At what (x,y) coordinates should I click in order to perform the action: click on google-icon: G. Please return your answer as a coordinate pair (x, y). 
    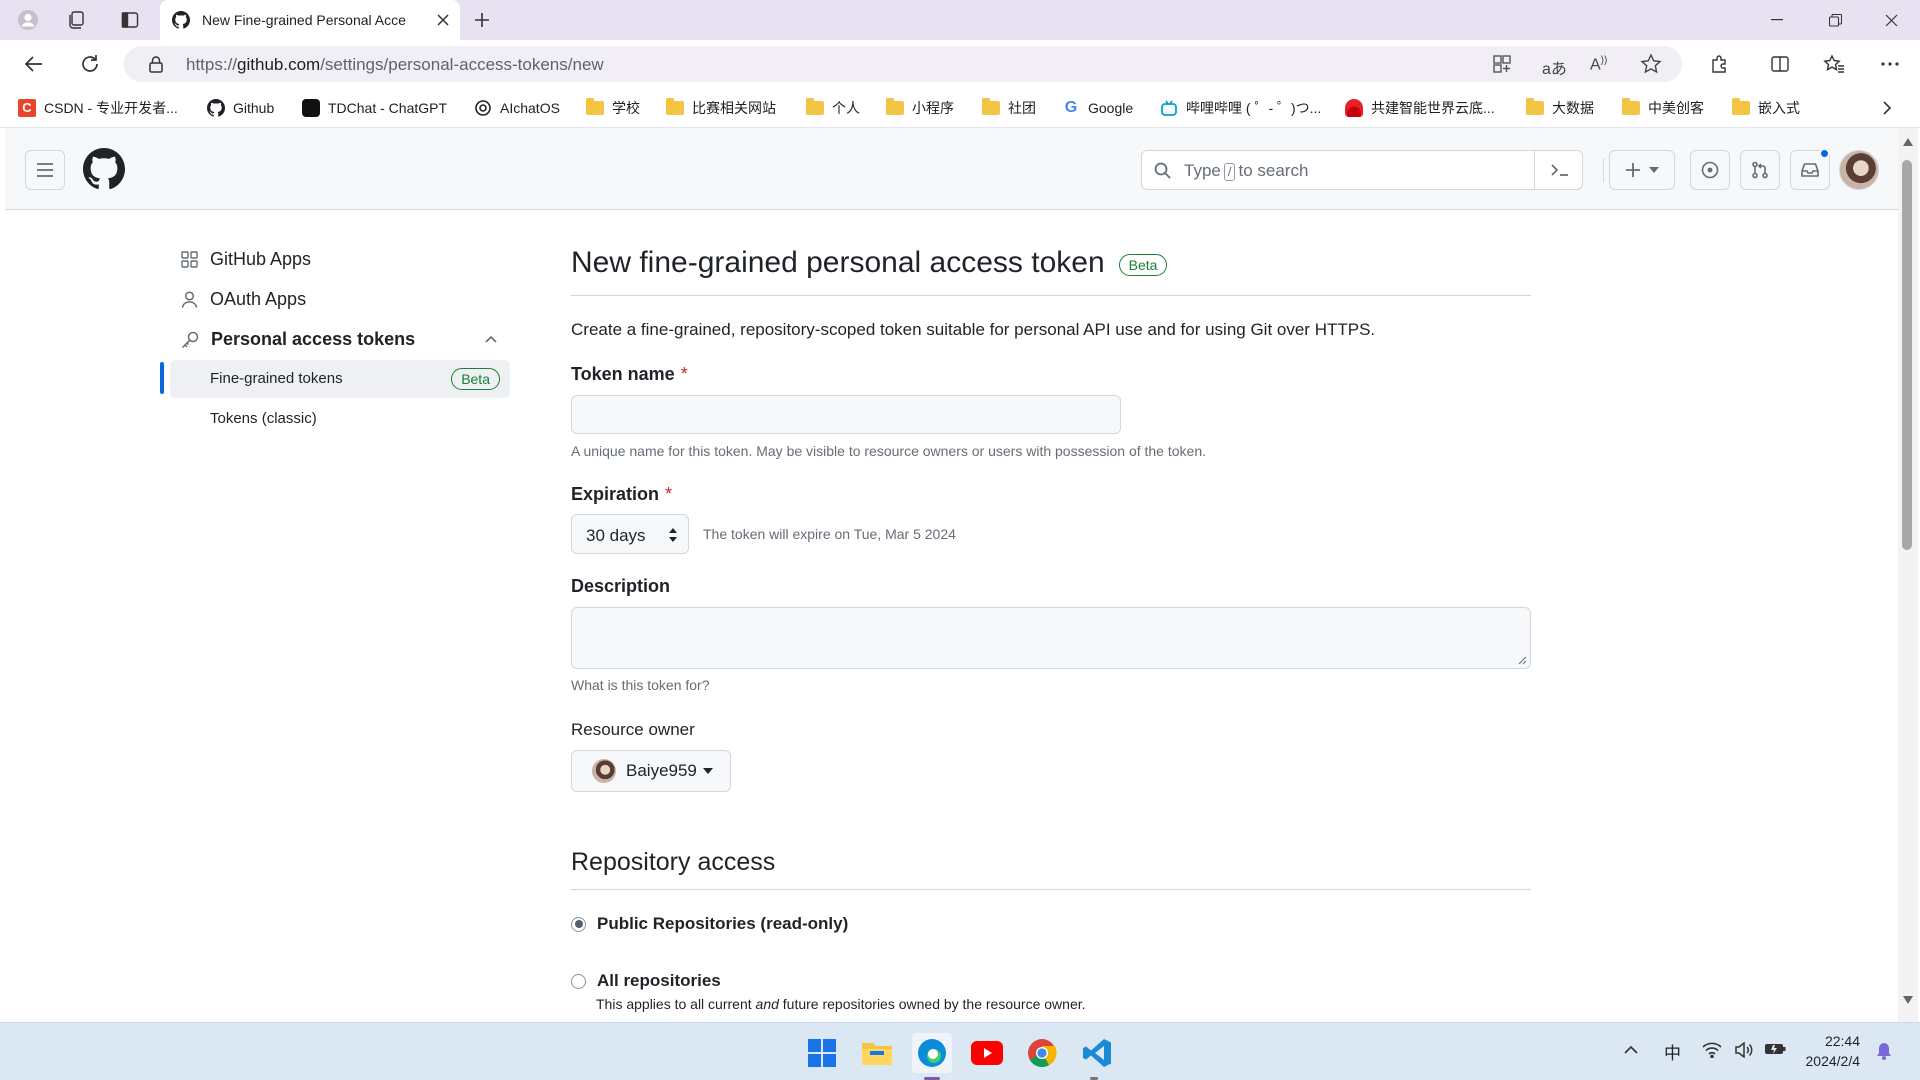
    Looking at the image, I should click on (1071, 107).